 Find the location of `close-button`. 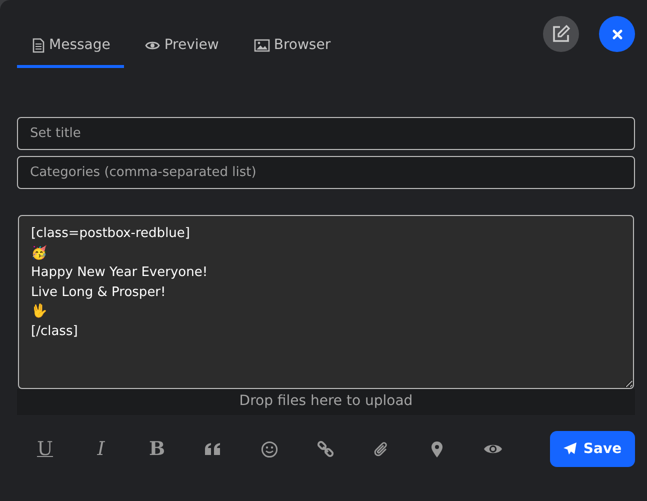

close-button is located at coordinates (617, 34).